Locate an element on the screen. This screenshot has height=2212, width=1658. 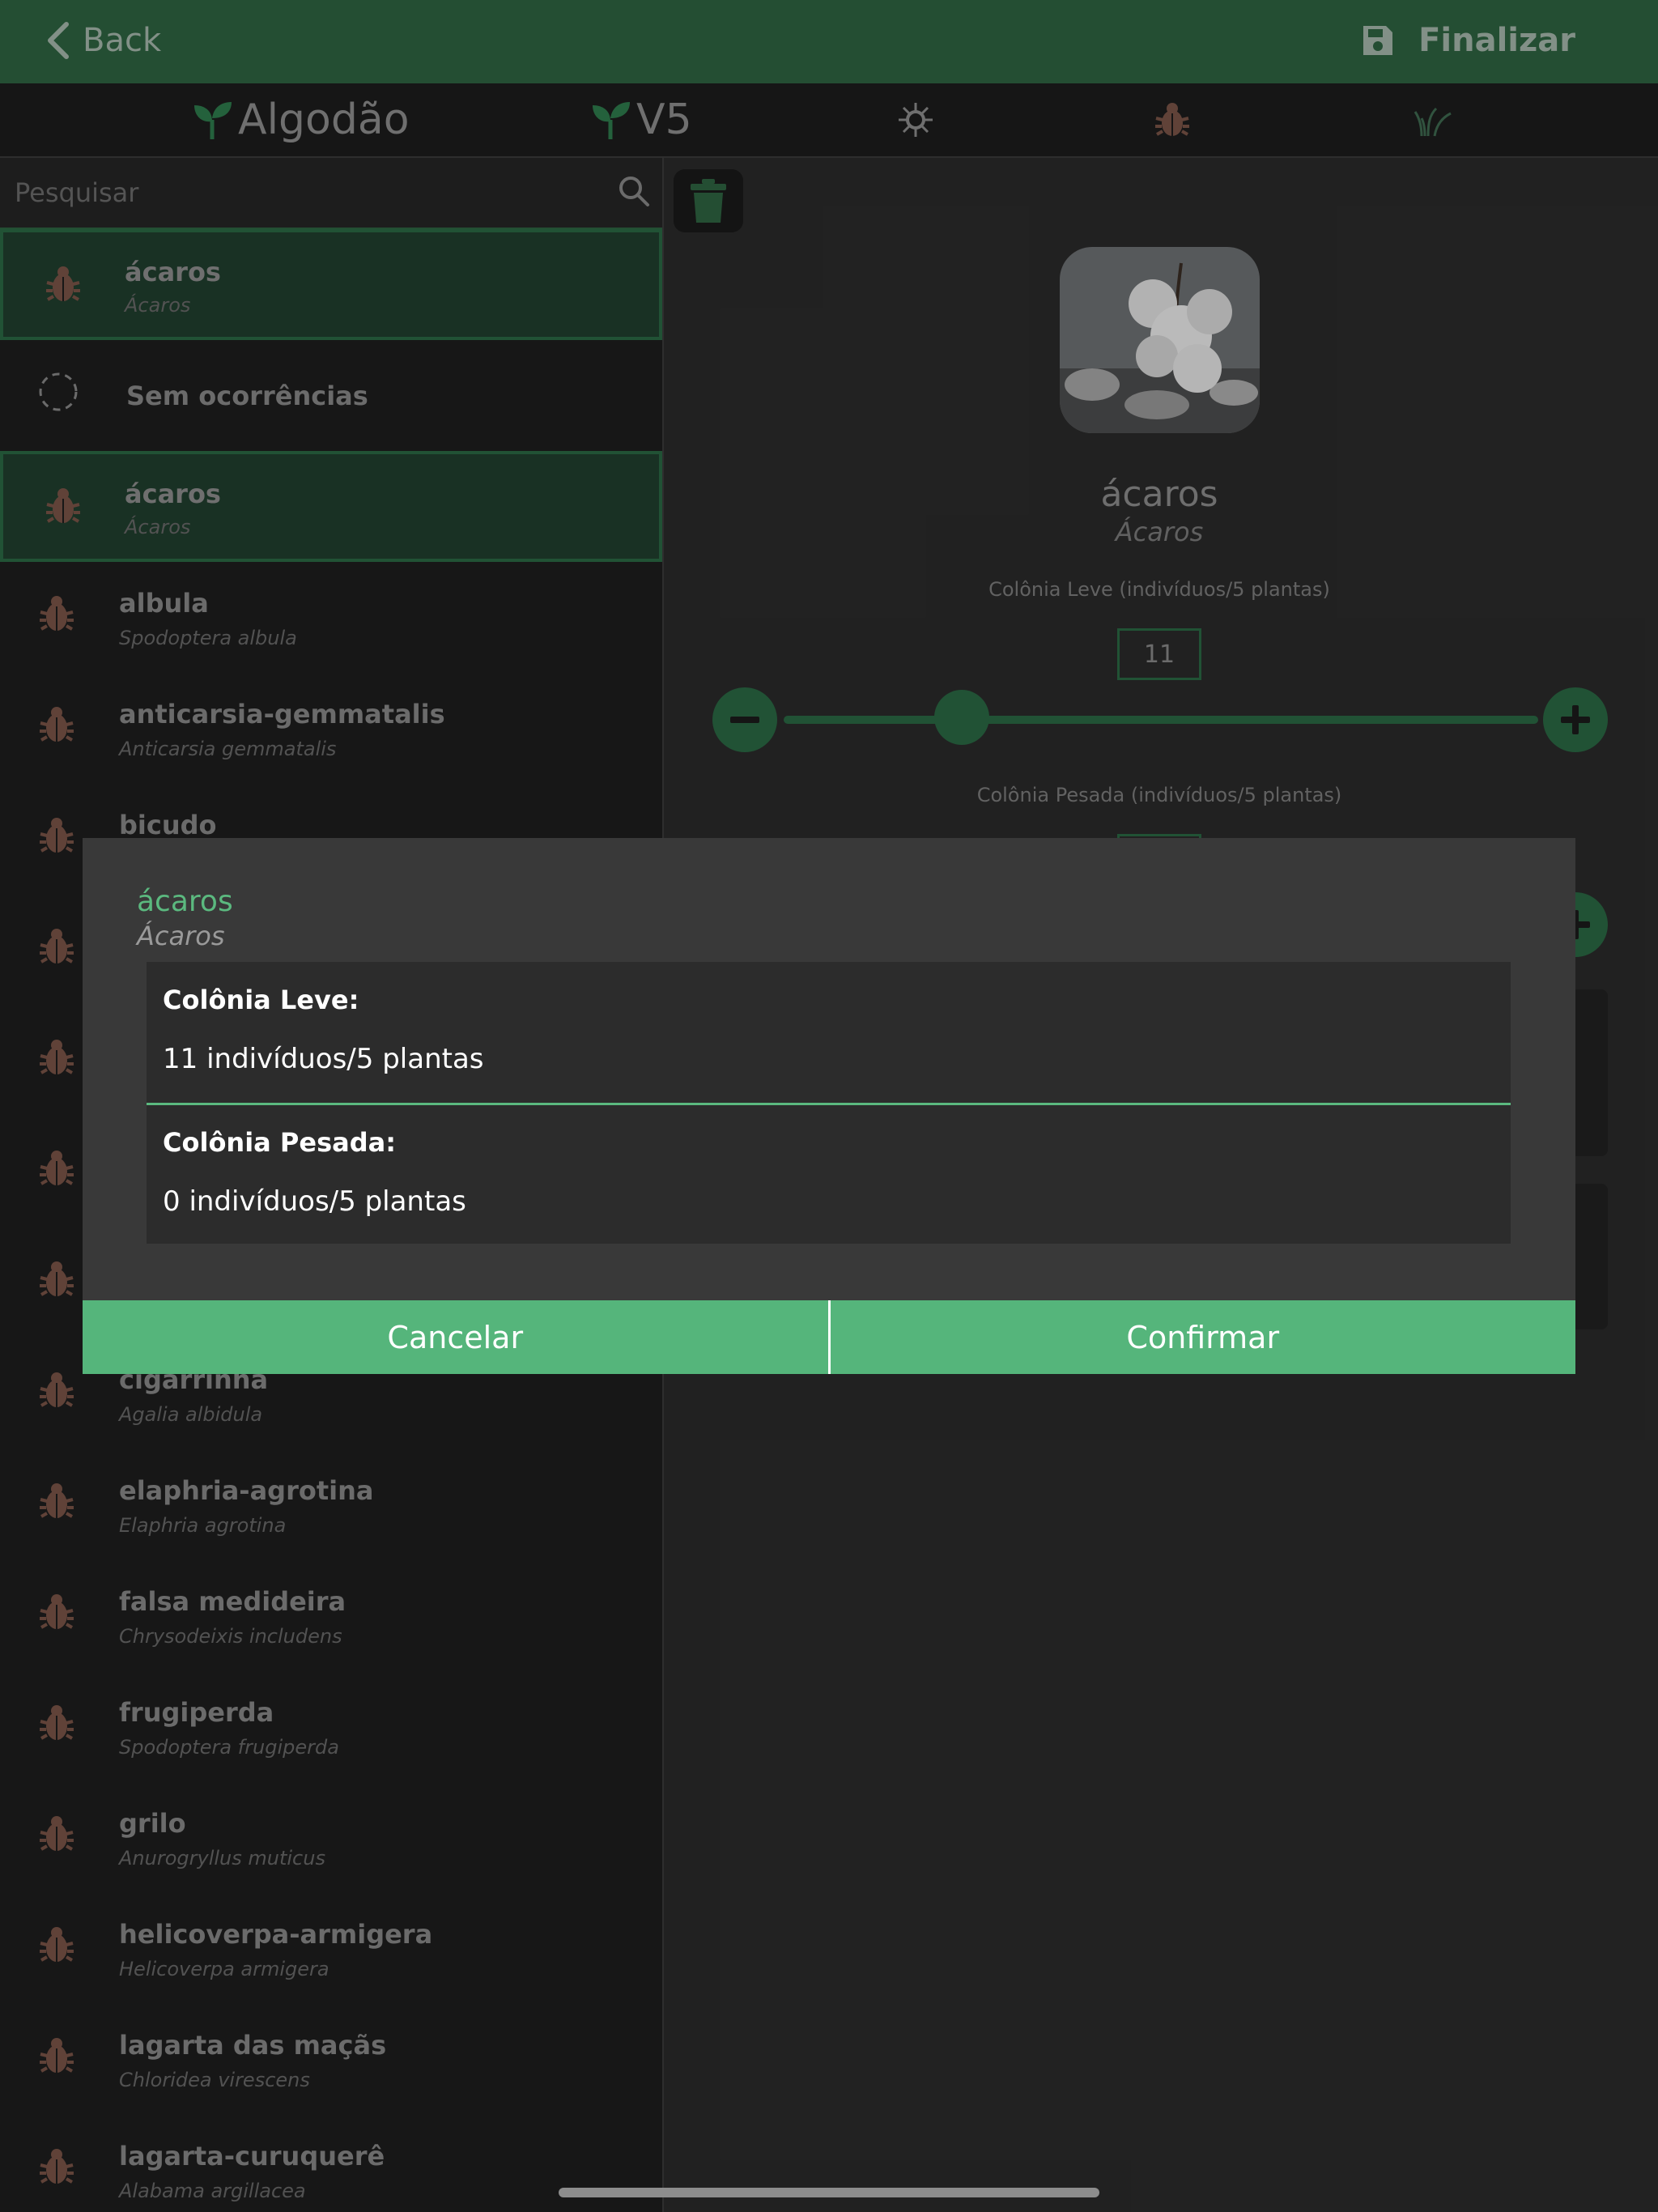
confirm-button: Confirmar is located at coordinates (1203, 1337).